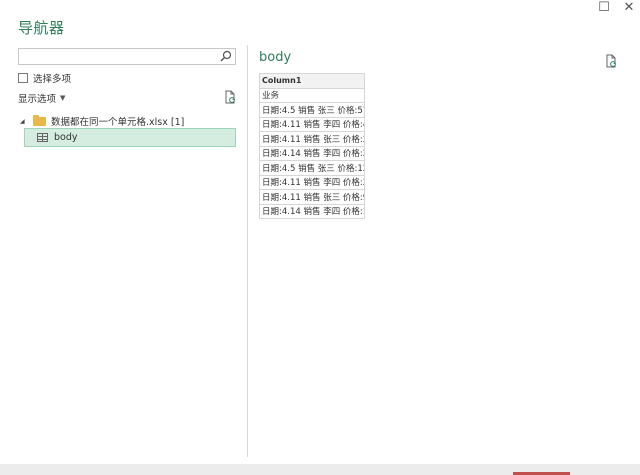 The height and width of the screenshot is (475, 640). Describe the element at coordinates (130, 137) in the screenshot. I see `tree-node-body: body` at that location.